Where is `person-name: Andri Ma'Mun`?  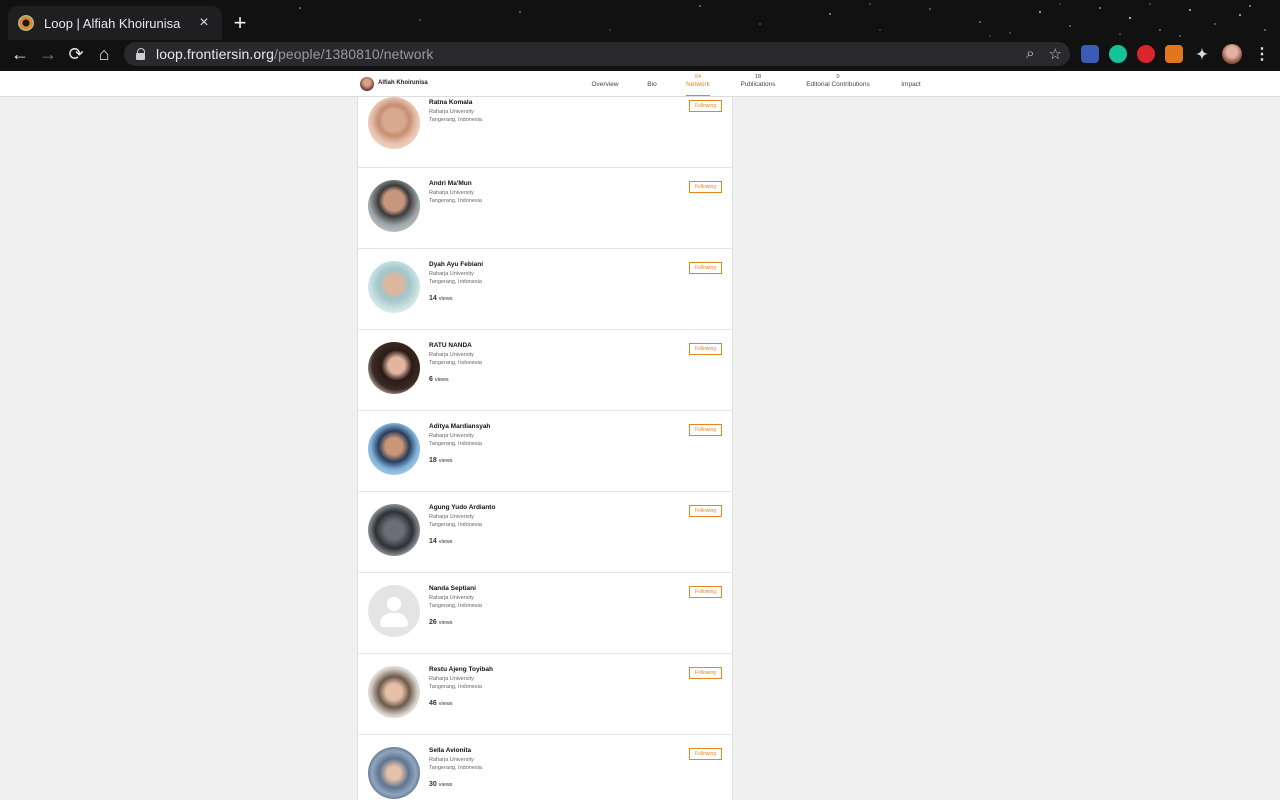 person-name: Andri Ma'Mun is located at coordinates (450, 183).